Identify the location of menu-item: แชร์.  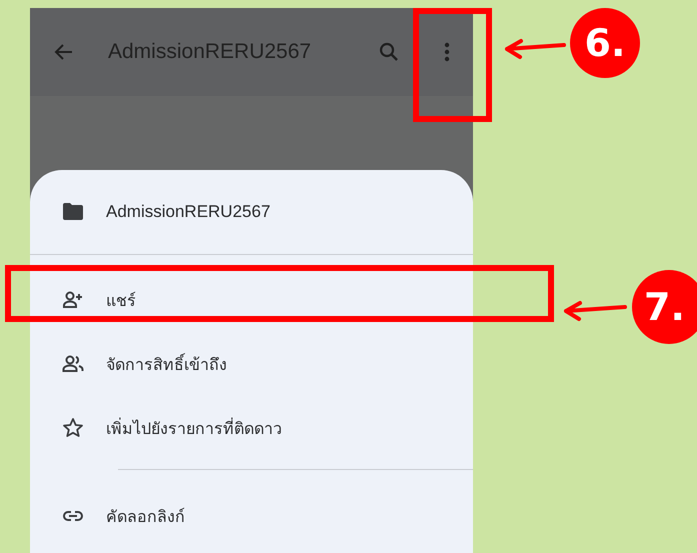
(251, 300).